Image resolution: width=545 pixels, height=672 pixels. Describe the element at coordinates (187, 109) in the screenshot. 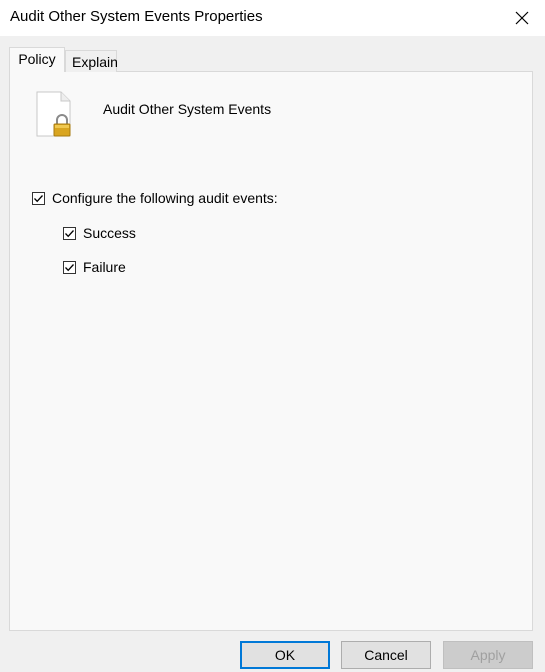

I see `policy-name: Audit Other System Events` at that location.